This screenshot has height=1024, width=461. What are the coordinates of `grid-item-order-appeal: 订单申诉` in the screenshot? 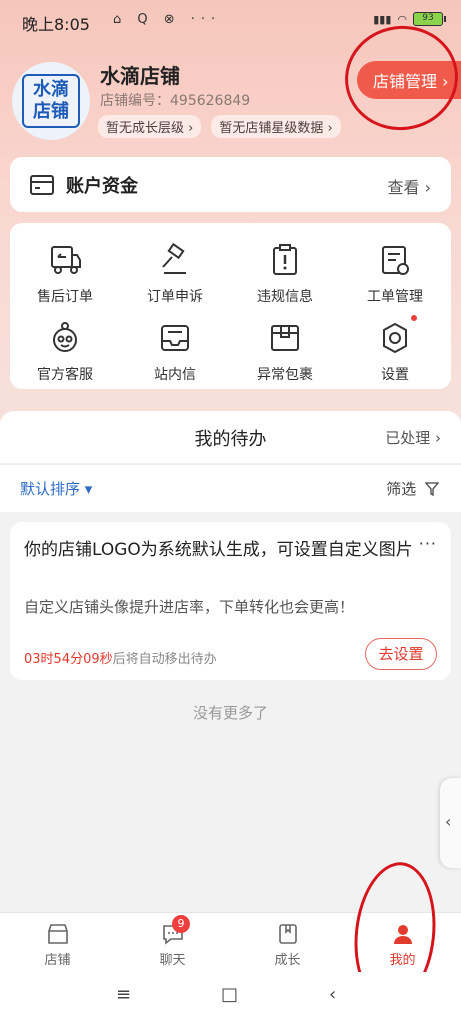 It's located at (175, 267).